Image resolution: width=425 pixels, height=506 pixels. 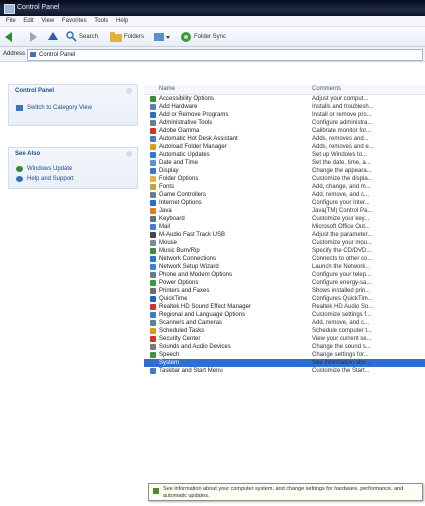 I want to click on help-and-support-link: Help and Support, so click(x=73, y=179).